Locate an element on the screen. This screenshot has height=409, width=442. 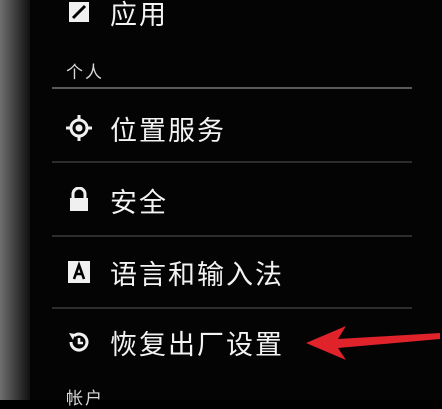
section-divider is located at coordinates (232, 88).